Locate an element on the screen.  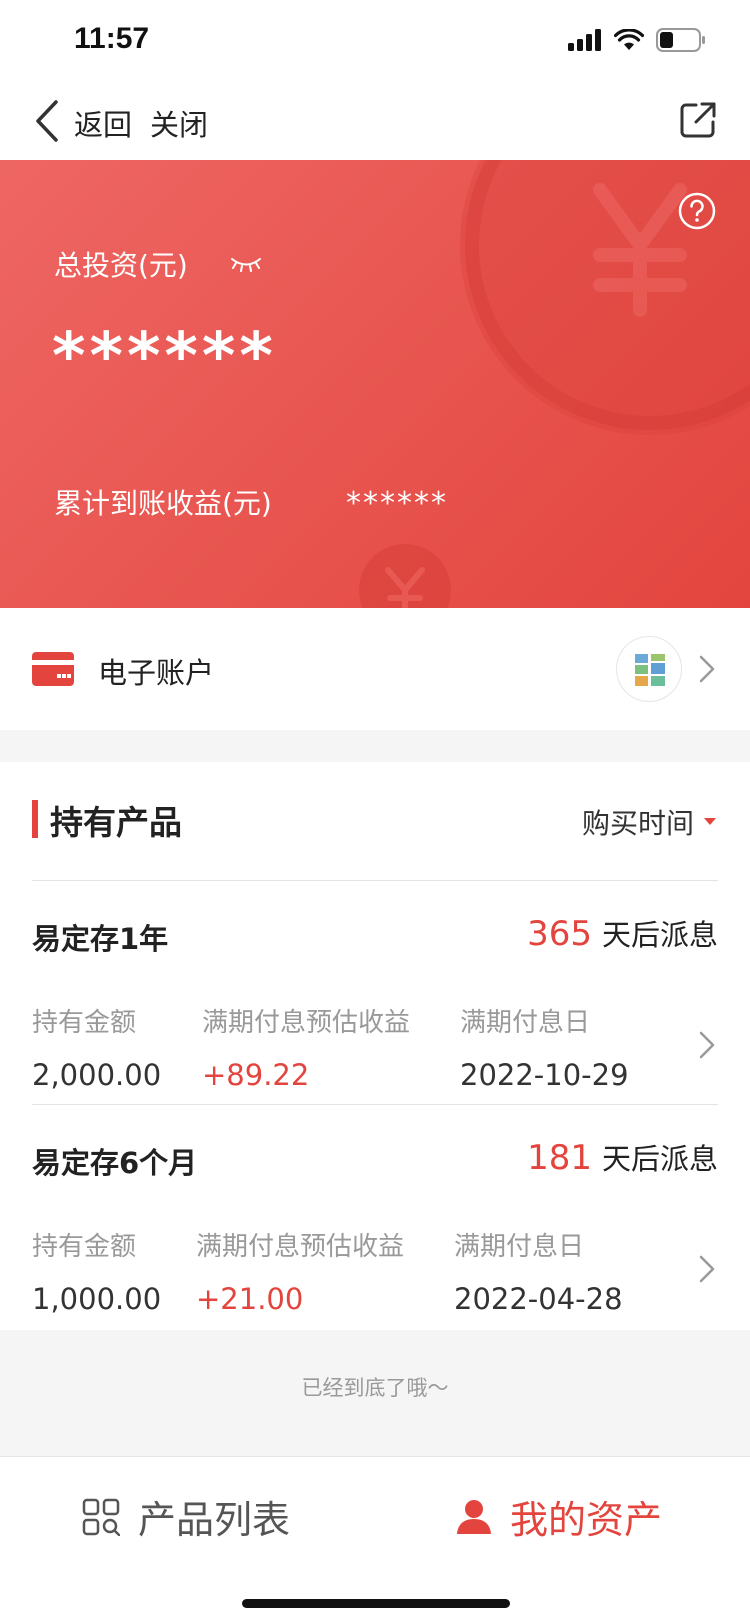
product-name: 易定存1年 is located at coordinates (100, 939).